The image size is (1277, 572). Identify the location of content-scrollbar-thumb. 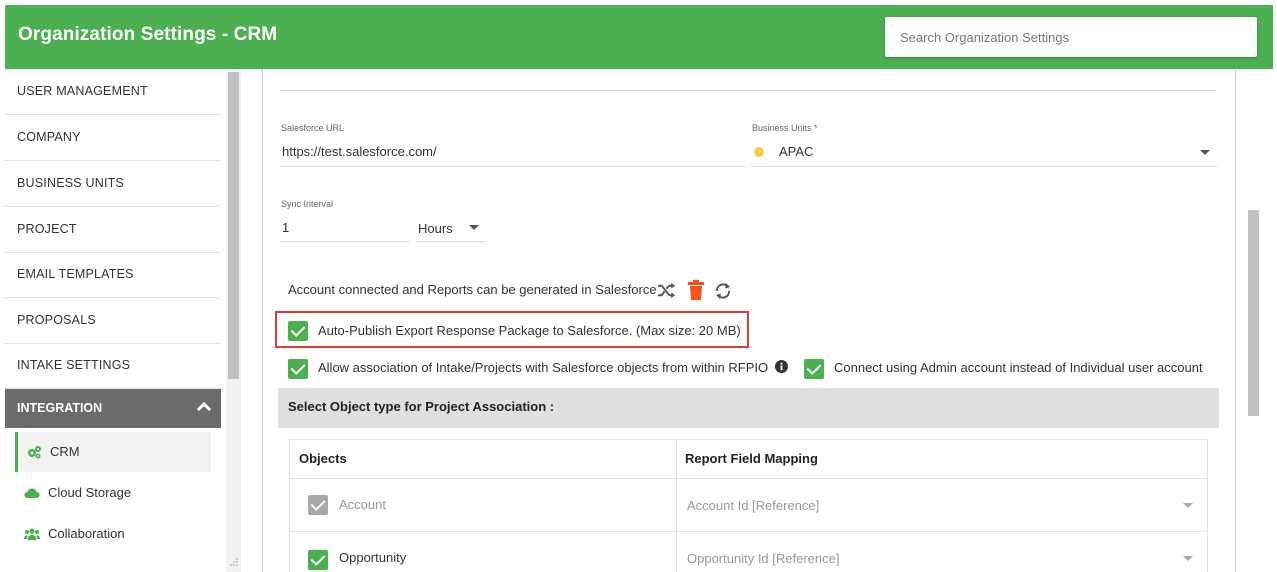
(1253, 313).